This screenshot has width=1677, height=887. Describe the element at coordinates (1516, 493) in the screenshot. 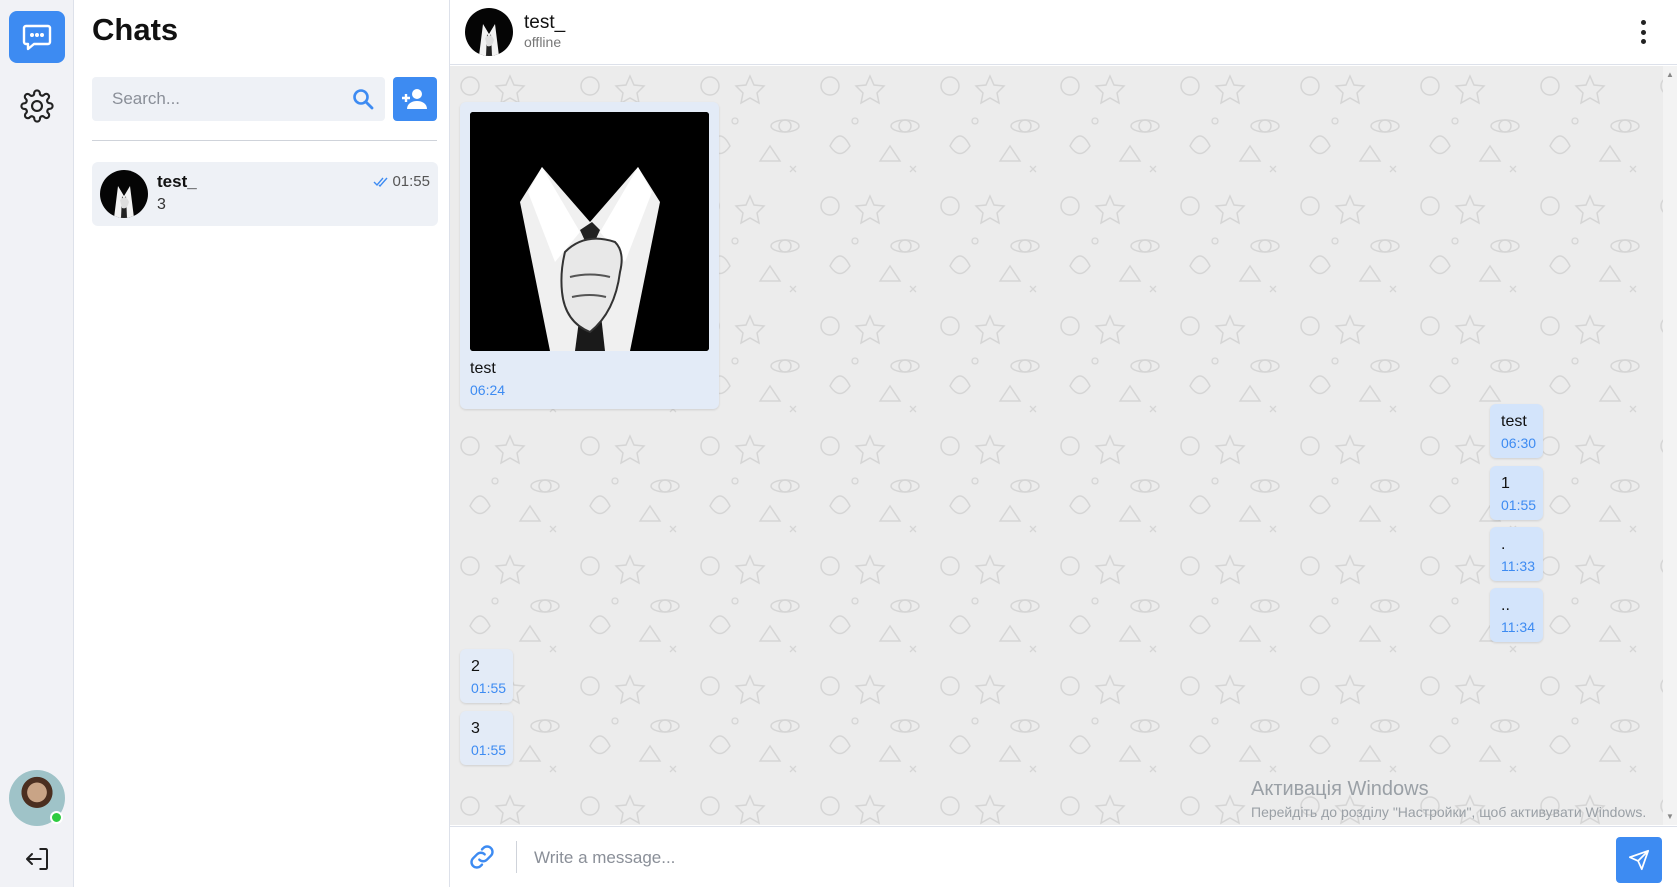

I see `message-bubble: 1 01:55` at that location.